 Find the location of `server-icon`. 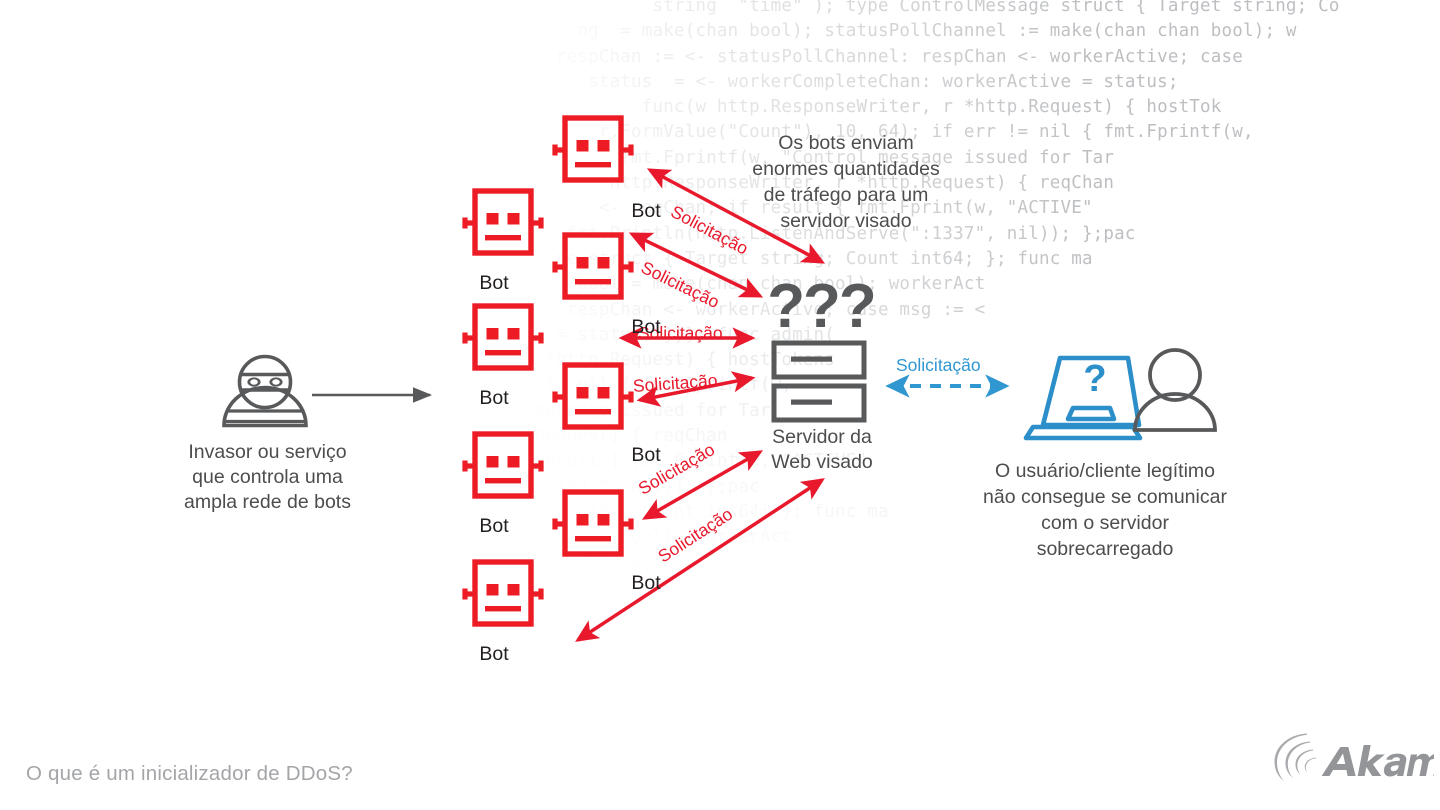

server-icon is located at coordinates (819, 381).